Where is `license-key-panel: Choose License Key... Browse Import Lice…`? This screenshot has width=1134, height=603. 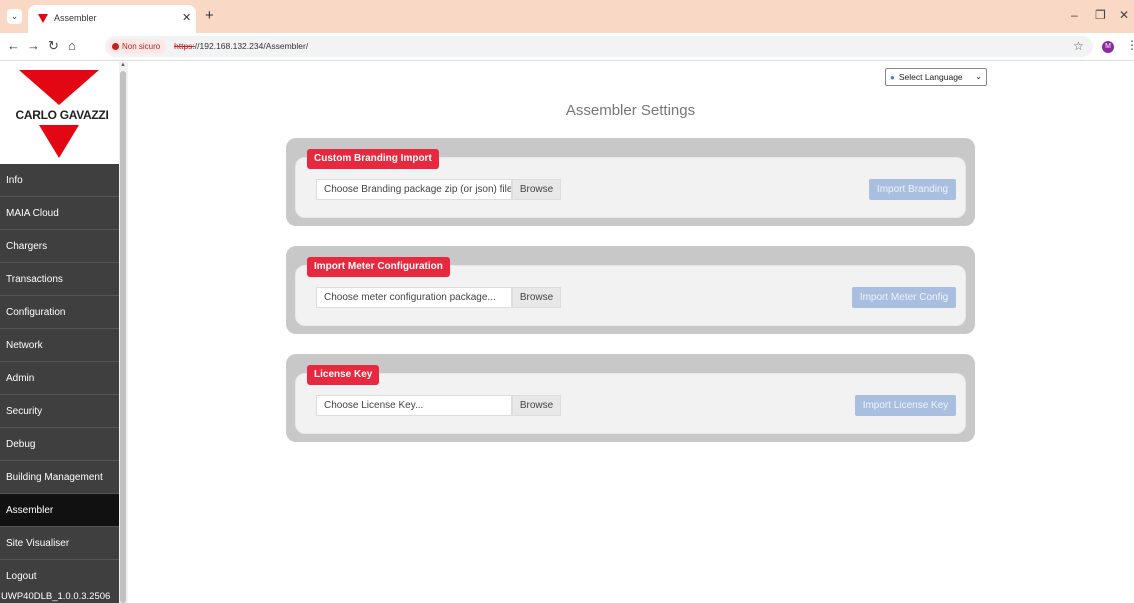 license-key-panel: Choose License Key... Browse Import Lice… is located at coordinates (630, 398).